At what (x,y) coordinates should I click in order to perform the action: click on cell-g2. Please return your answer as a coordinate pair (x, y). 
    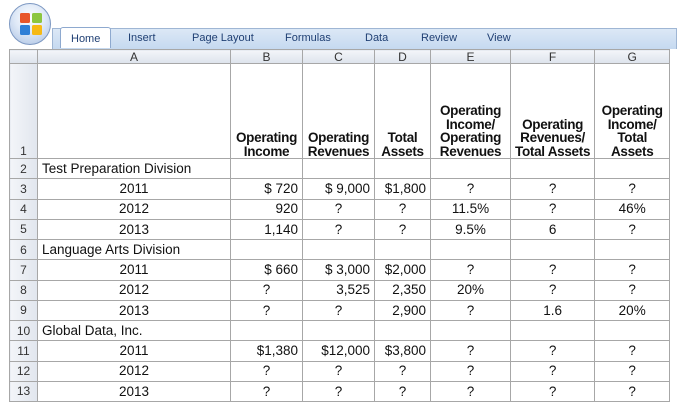
    Looking at the image, I should click on (632, 168).